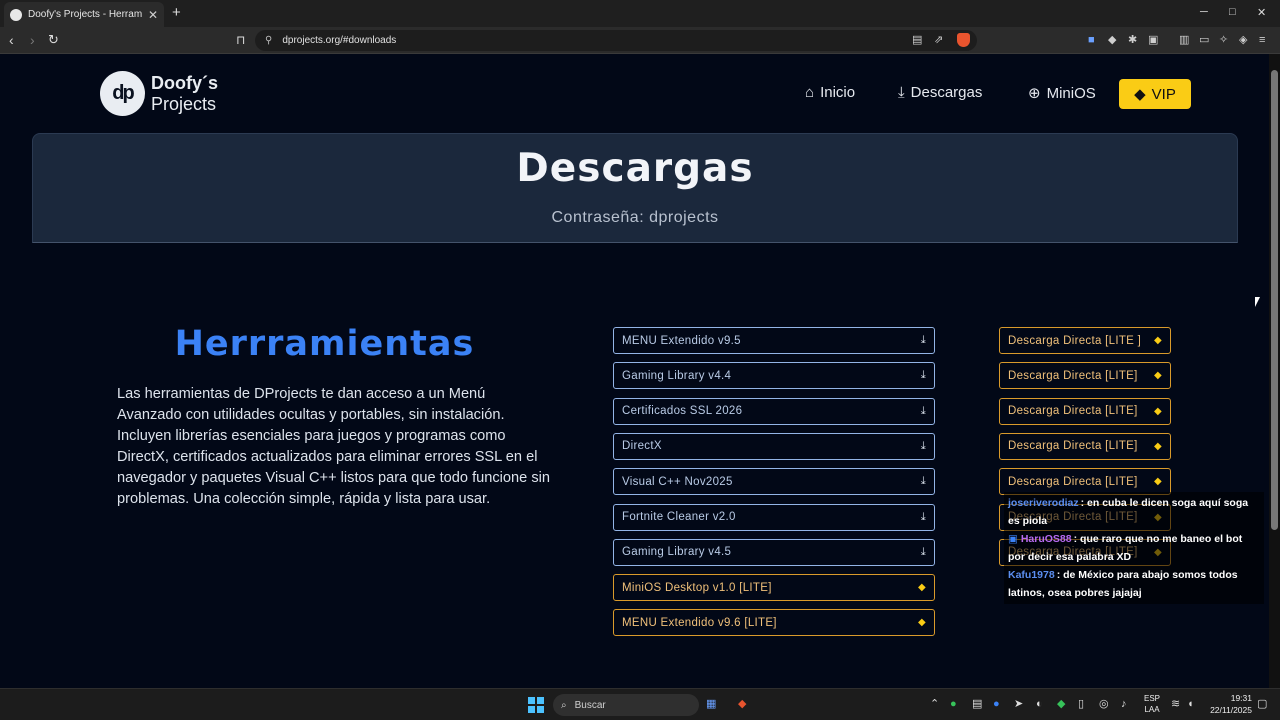  What do you see at coordinates (1132, 40) in the screenshot?
I see `extensions-icon: ✱` at bounding box center [1132, 40].